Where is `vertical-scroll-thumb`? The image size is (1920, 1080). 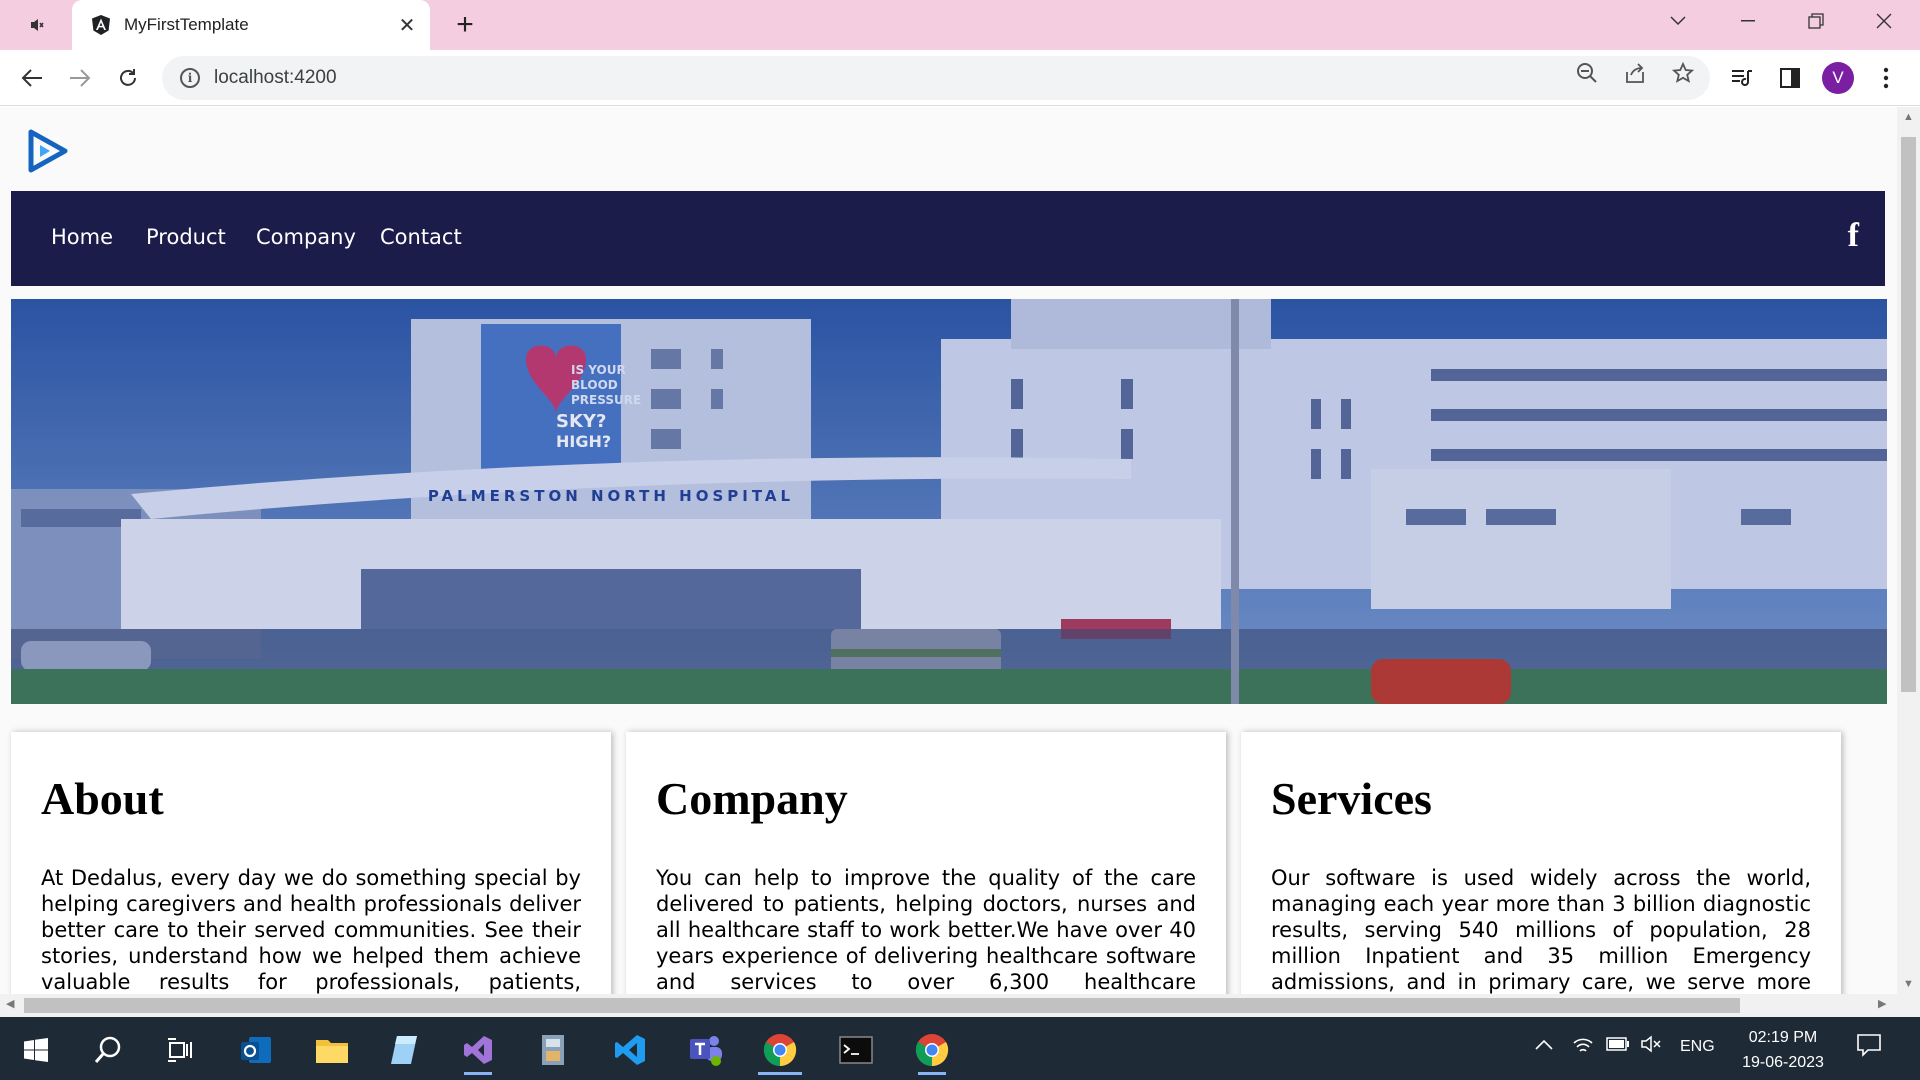
vertical-scroll-thumb is located at coordinates (1908, 414).